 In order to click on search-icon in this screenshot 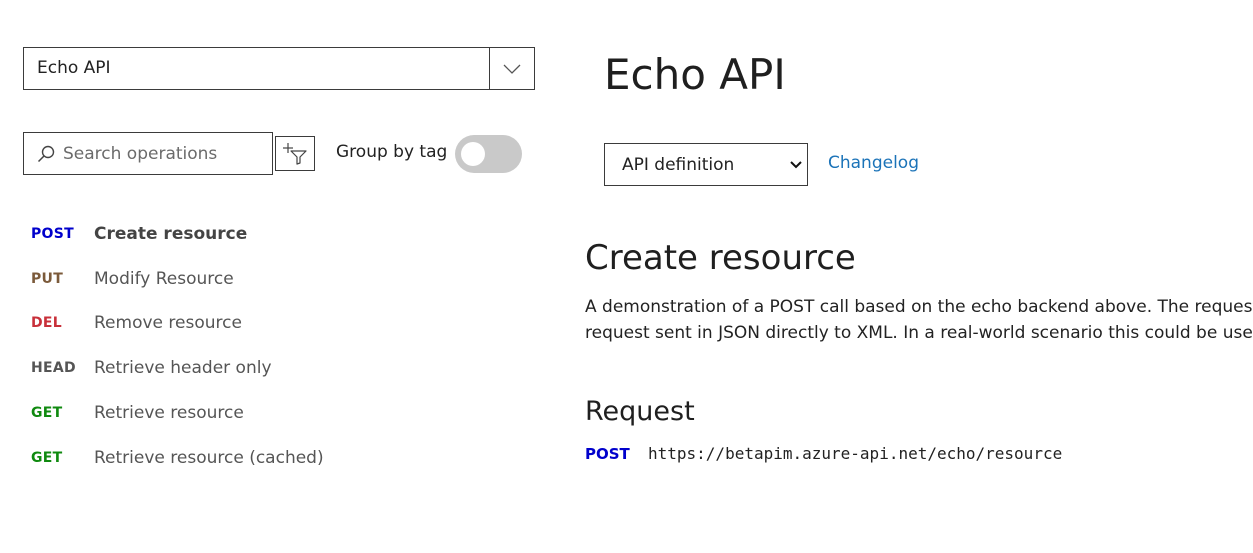, I will do `click(46, 153)`.